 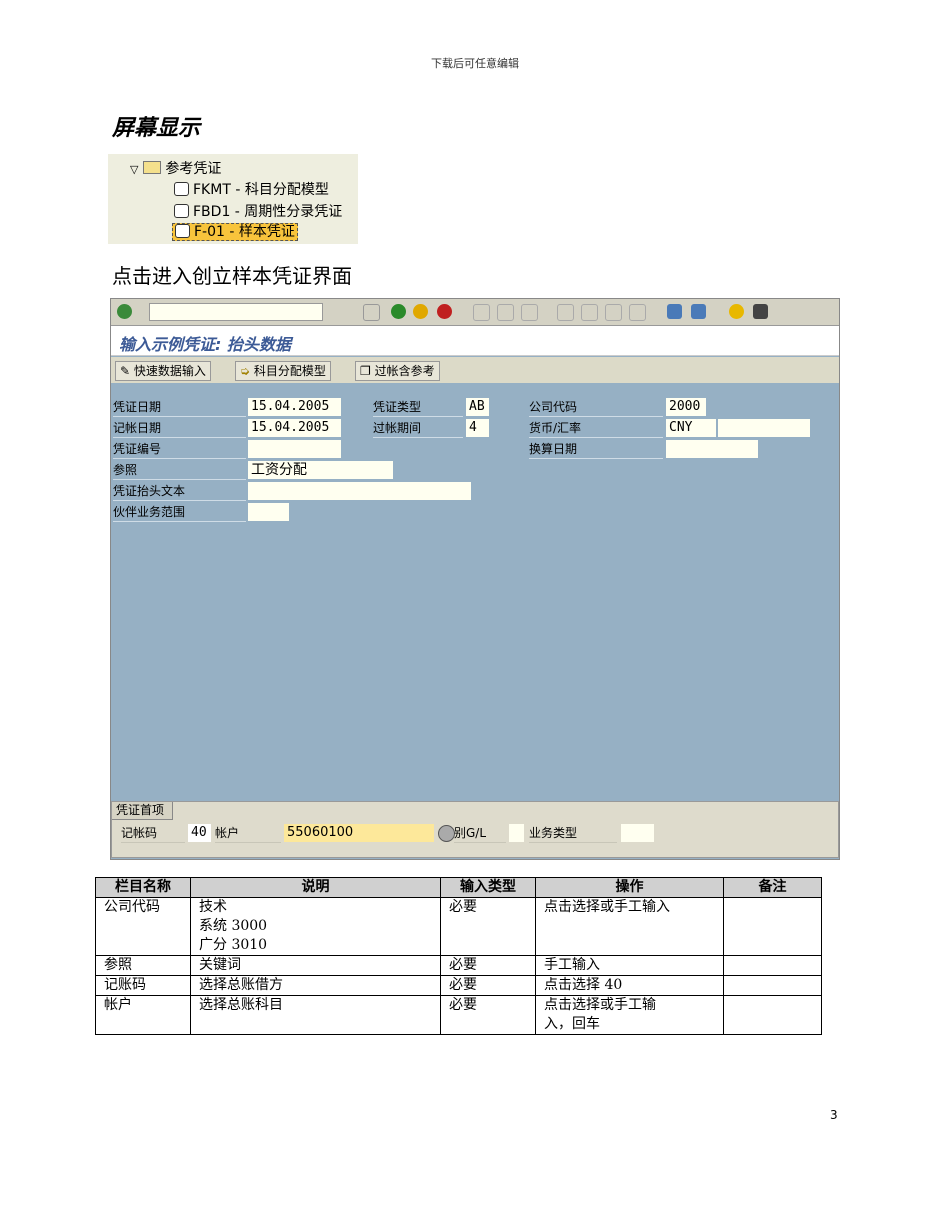 I want to click on tree-item-fkmt: FKMT - 科目分配模型, so click(x=251, y=189).